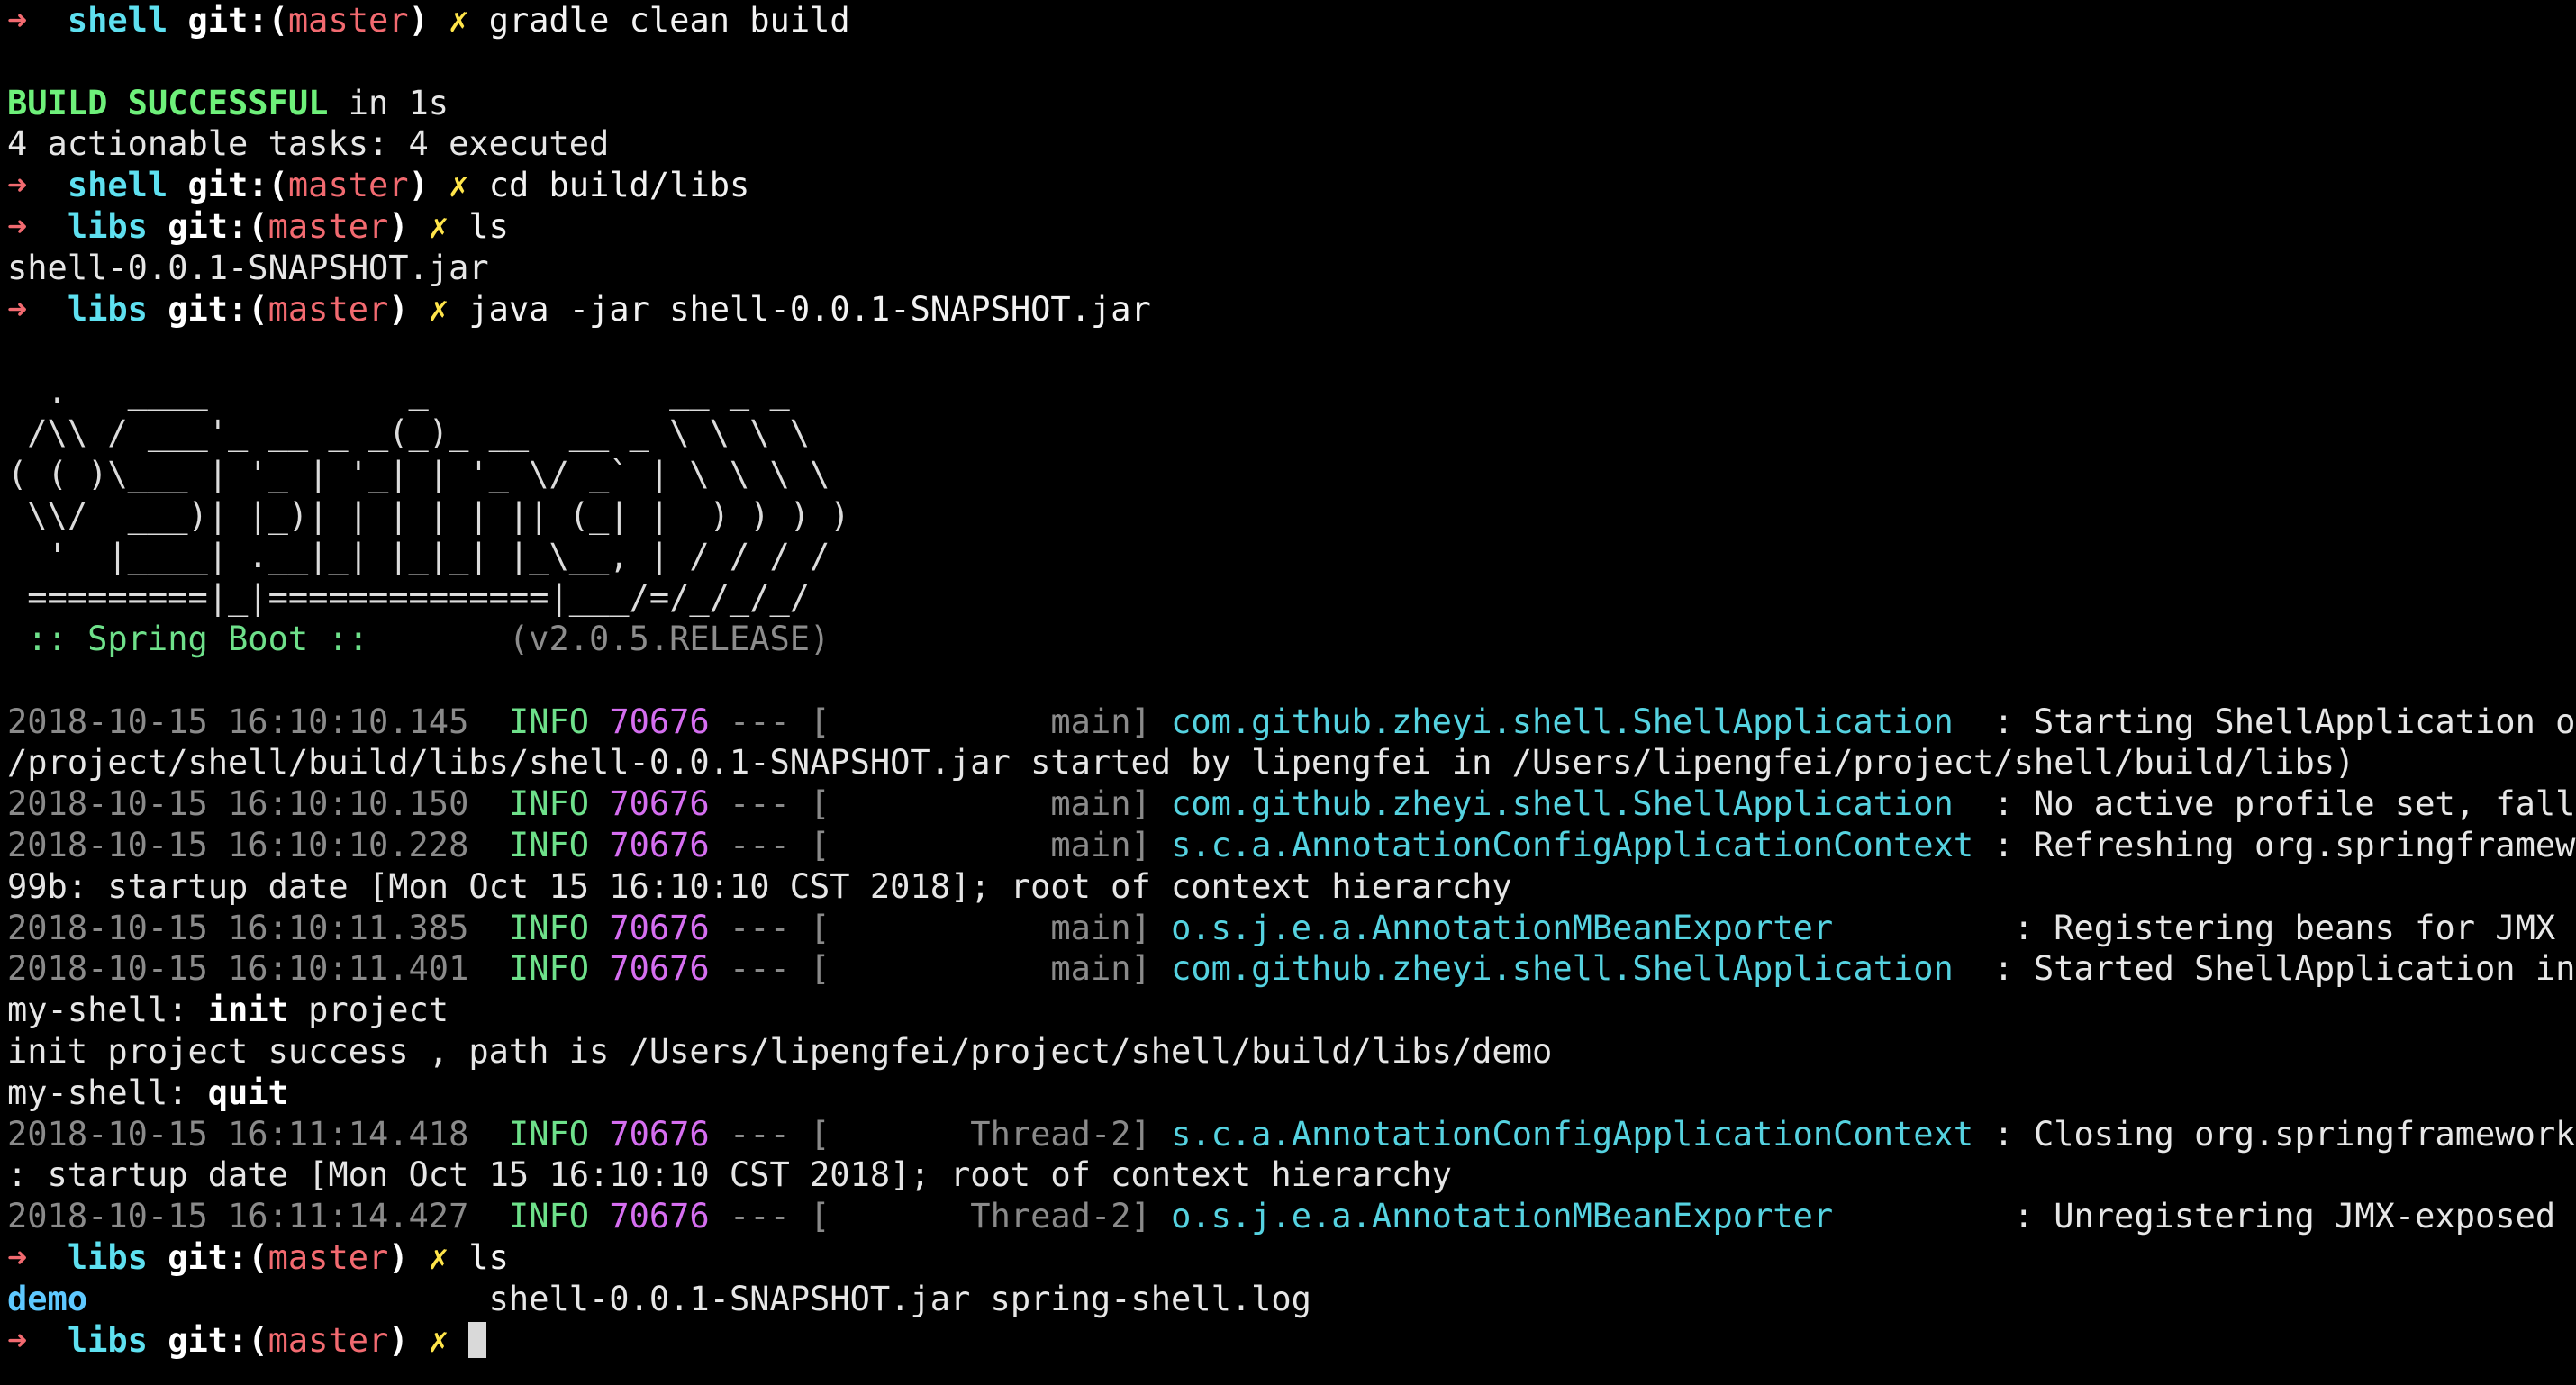 The width and height of the screenshot is (2576, 1385). I want to click on log-logger: s.c.a.AnnotationConfigApplicationContext, so click(1572, 844).